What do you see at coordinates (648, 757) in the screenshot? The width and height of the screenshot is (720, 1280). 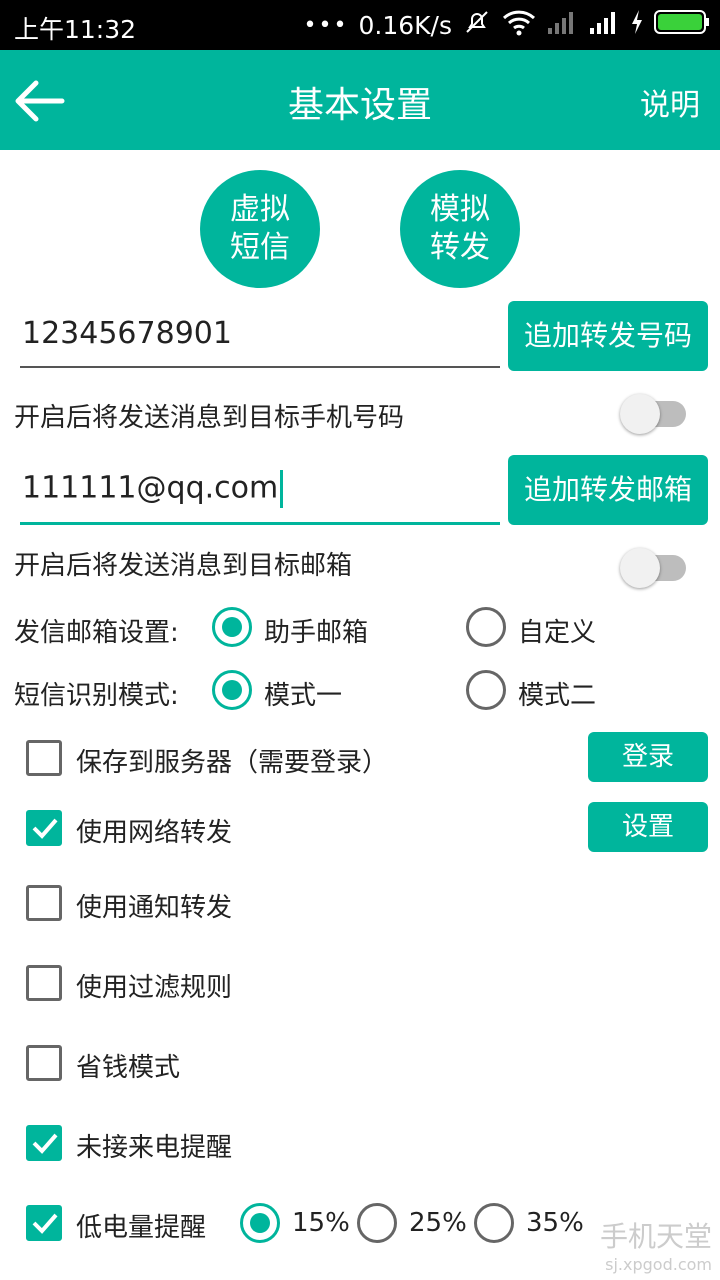 I see `login-button: 登录` at bounding box center [648, 757].